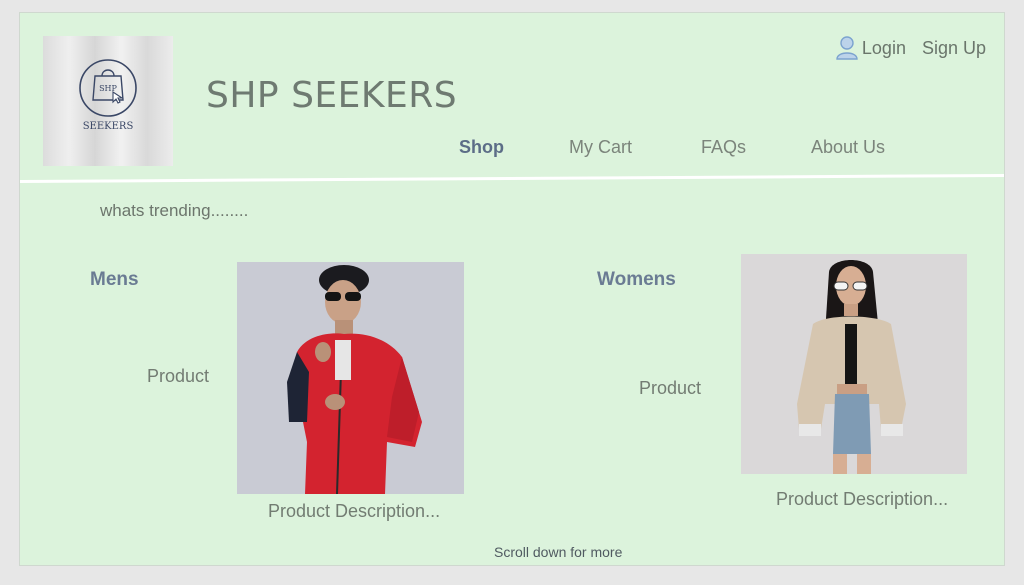 The width and height of the screenshot is (1024, 585). Describe the element at coordinates (108, 95) in the screenshot. I see `logo-emblem: SHP SEEKERS` at that location.